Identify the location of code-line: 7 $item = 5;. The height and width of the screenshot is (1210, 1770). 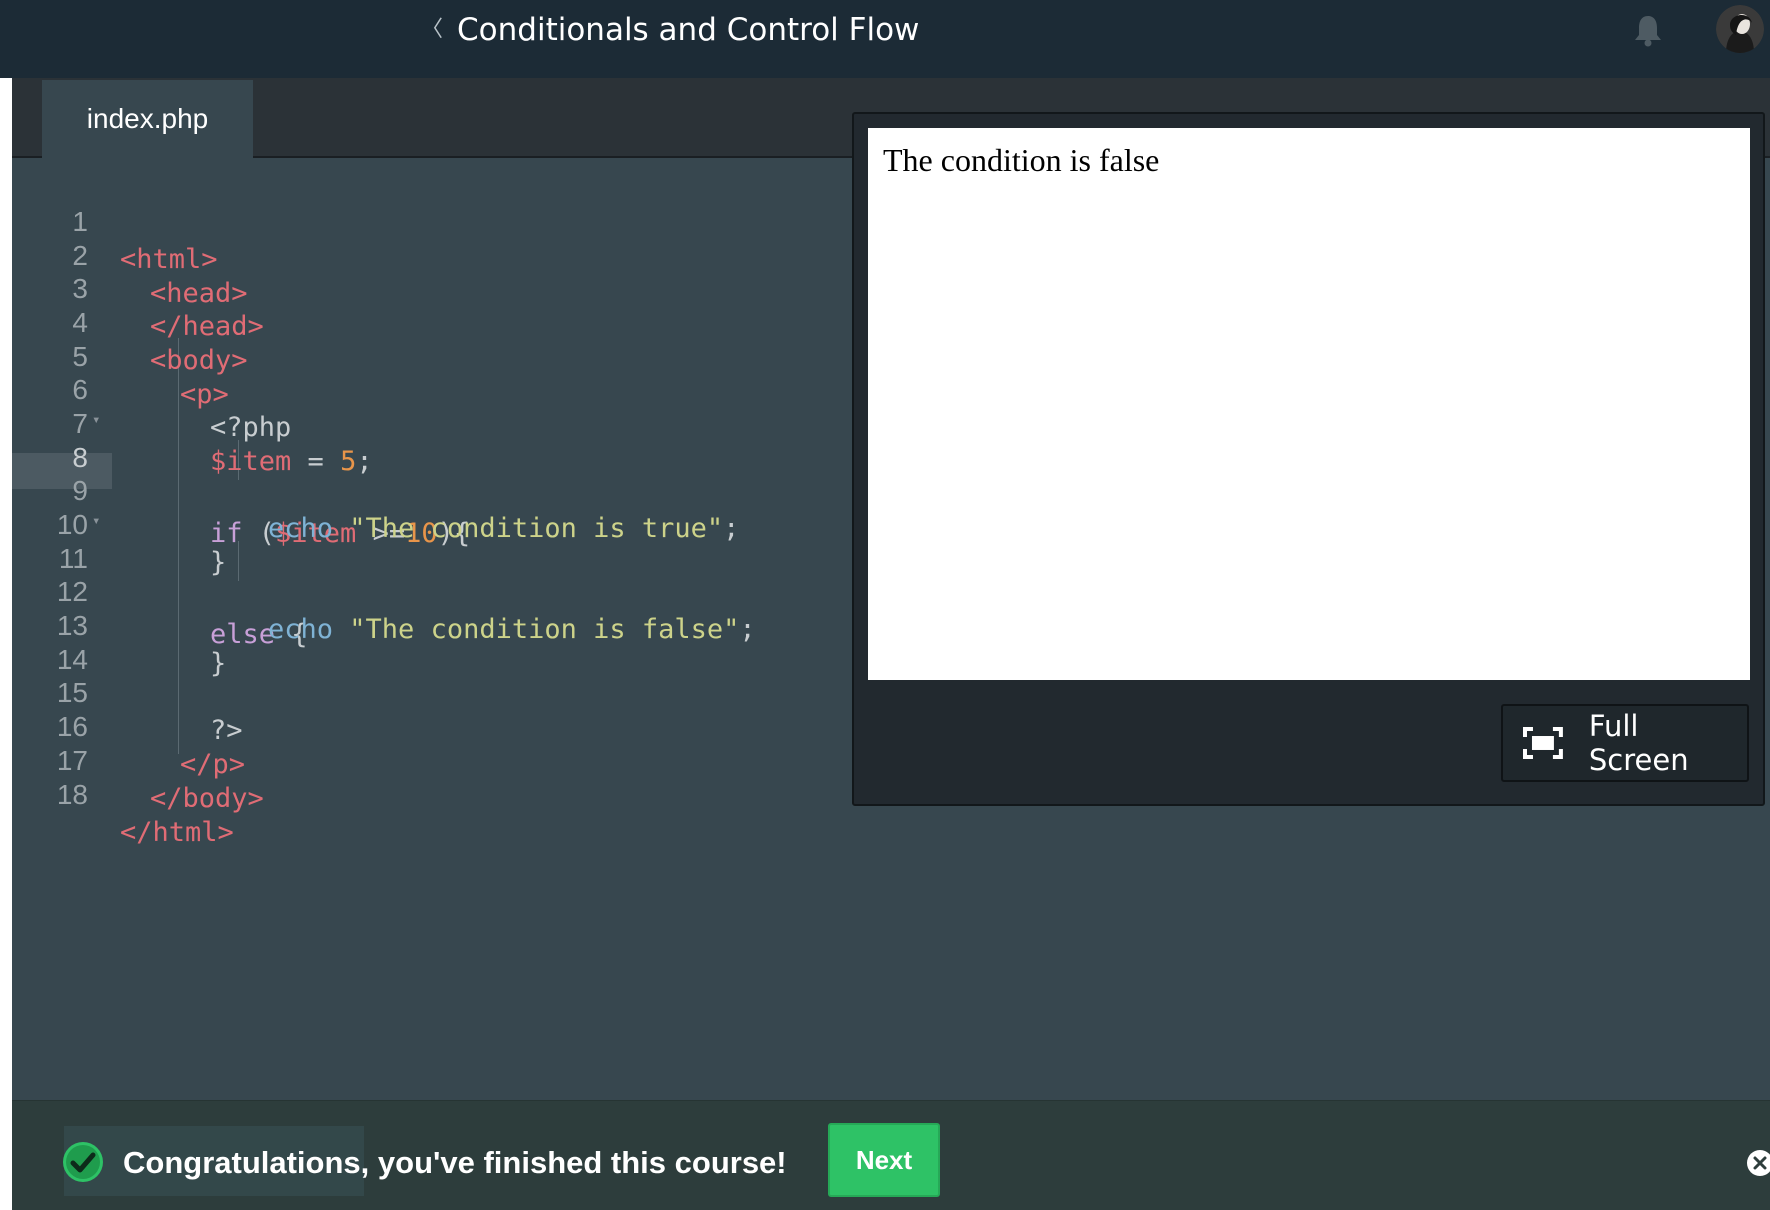
(432, 422).